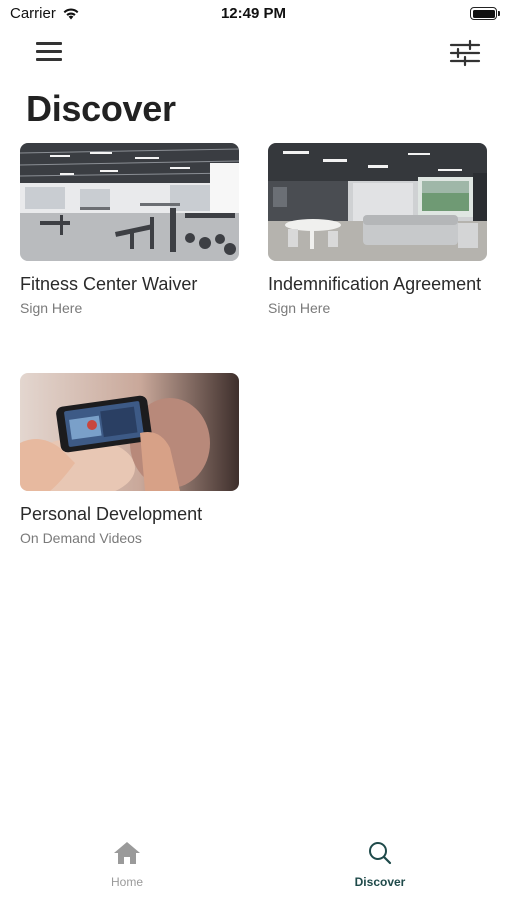 This screenshot has height=900, width=507. I want to click on page-title: Discover, so click(101, 108).